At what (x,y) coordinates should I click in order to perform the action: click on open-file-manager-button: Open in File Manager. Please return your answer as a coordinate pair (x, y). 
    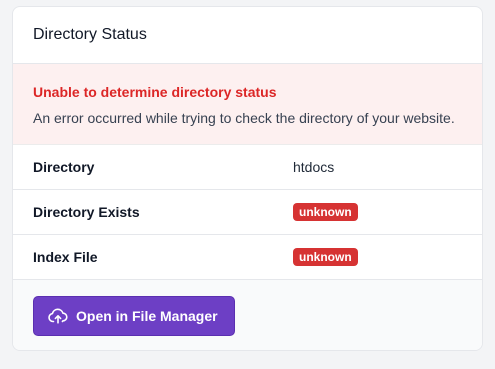
    Looking at the image, I should click on (134, 316).